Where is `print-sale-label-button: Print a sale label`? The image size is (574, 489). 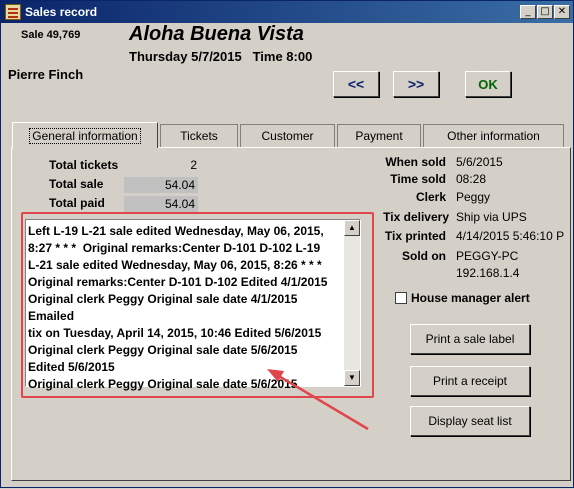 print-sale-label-button: Print a sale label is located at coordinates (470, 339).